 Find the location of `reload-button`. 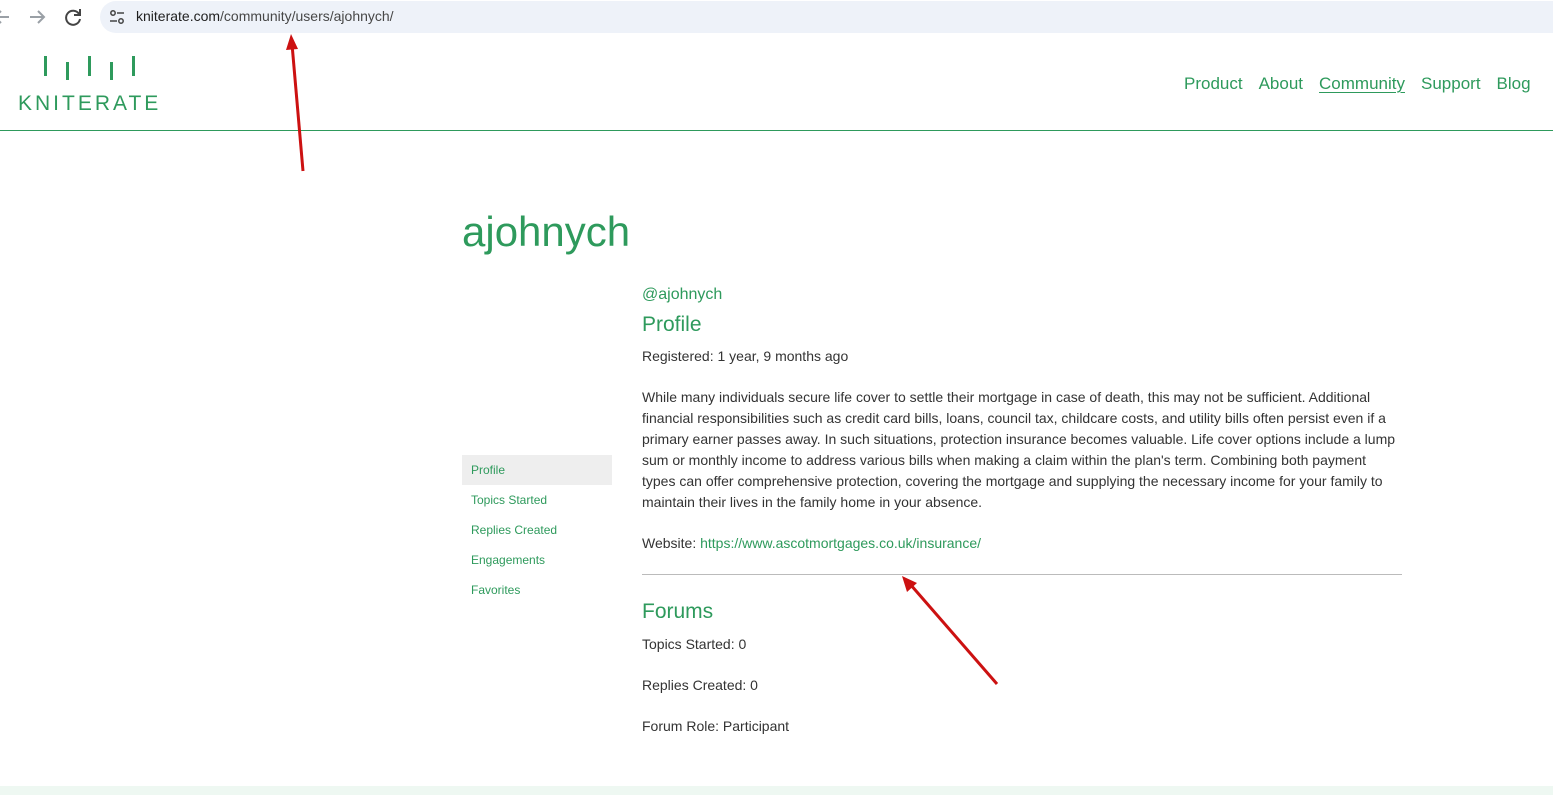

reload-button is located at coordinates (73, 17).